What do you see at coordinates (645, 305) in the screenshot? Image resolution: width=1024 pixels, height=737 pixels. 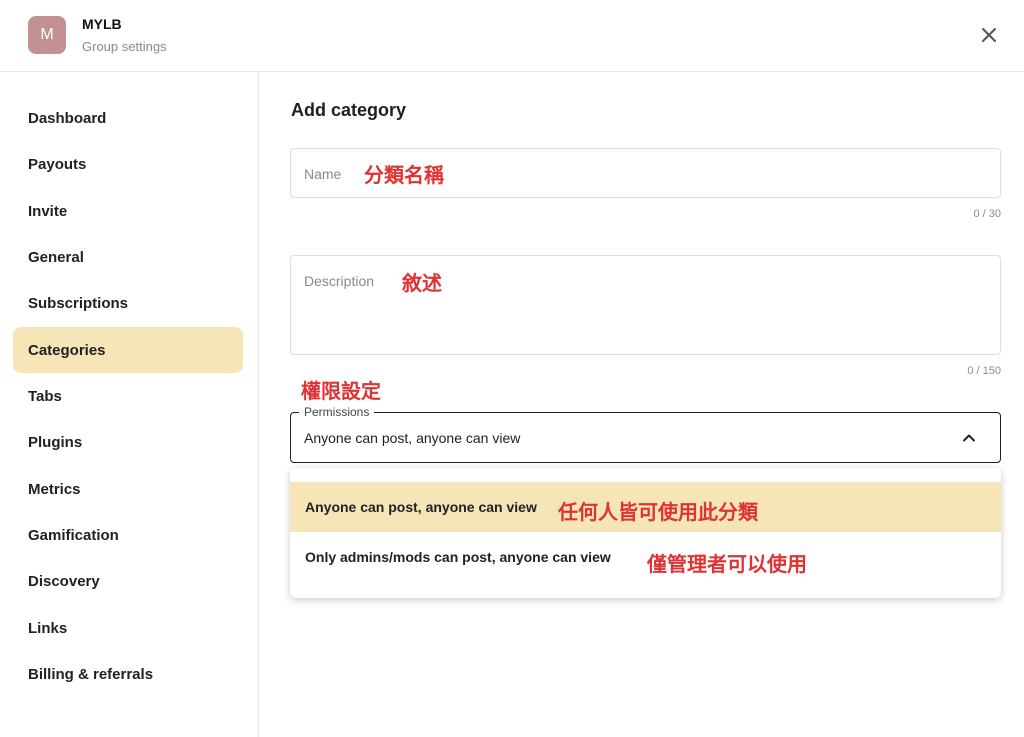 I see `description-field: Description` at bounding box center [645, 305].